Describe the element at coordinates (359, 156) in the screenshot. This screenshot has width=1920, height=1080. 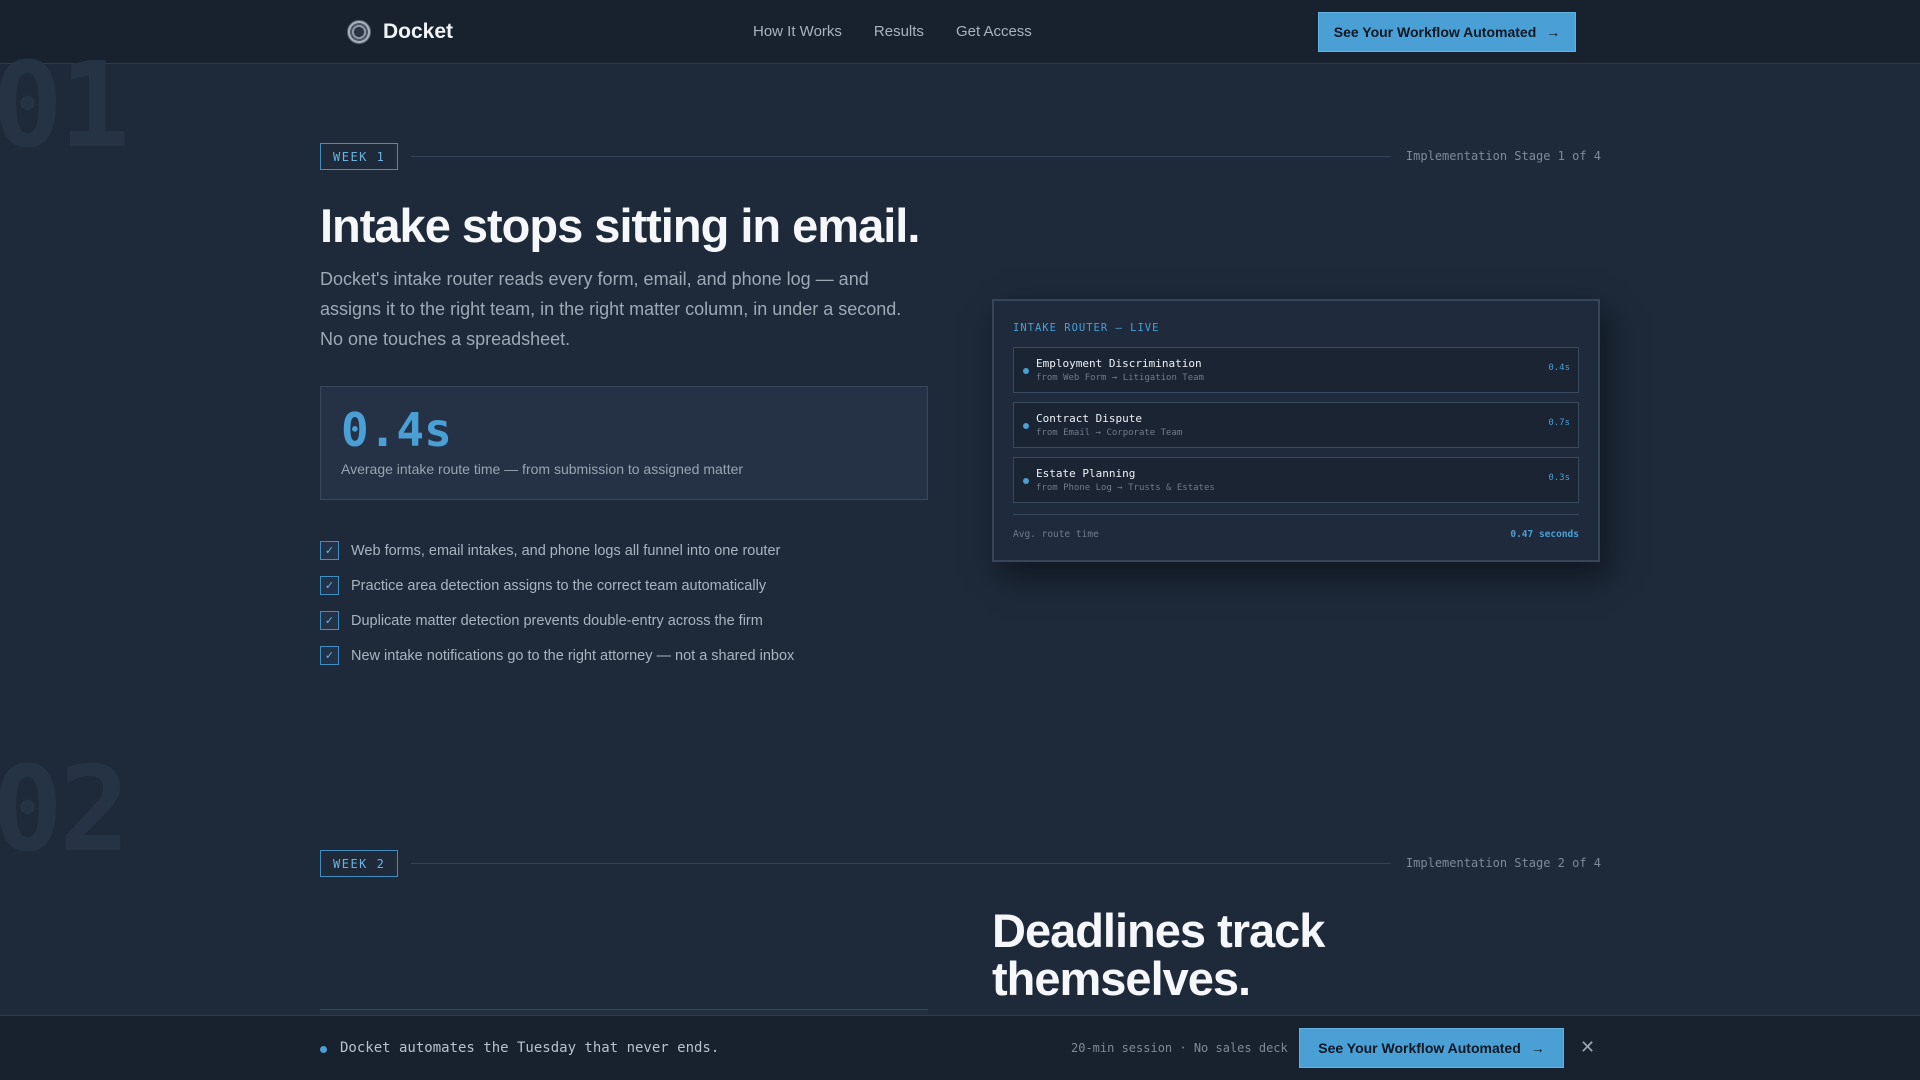
I see `week-badge: WEEK 1` at that location.